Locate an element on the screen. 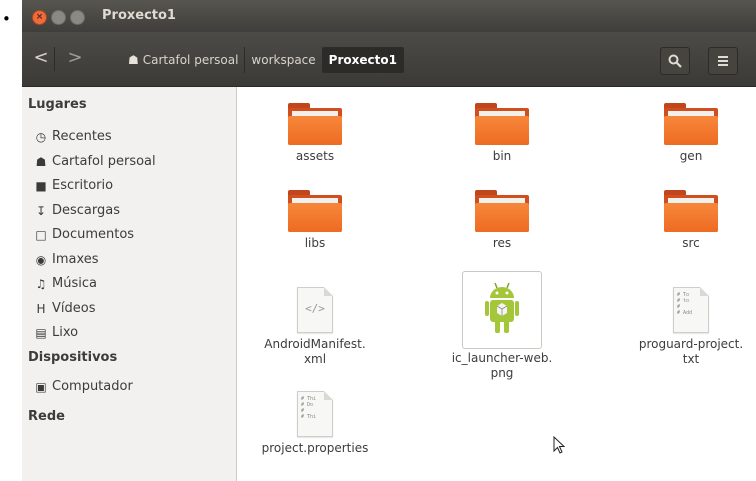 The image size is (756, 481). breadcrumb-label: Proxecto1 is located at coordinates (362, 60).